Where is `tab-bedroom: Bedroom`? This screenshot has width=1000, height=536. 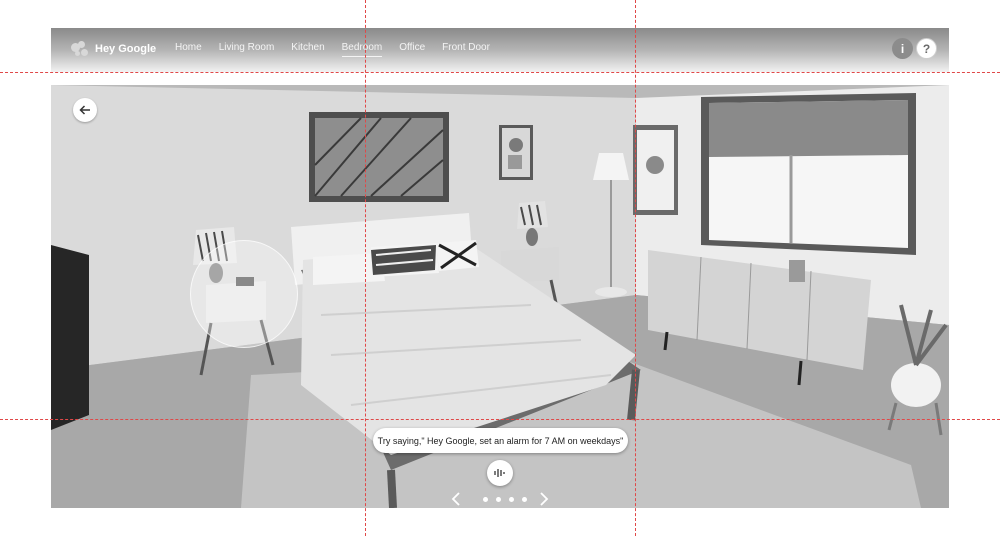 tab-bedroom: Bedroom is located at coordinates (362, 49).